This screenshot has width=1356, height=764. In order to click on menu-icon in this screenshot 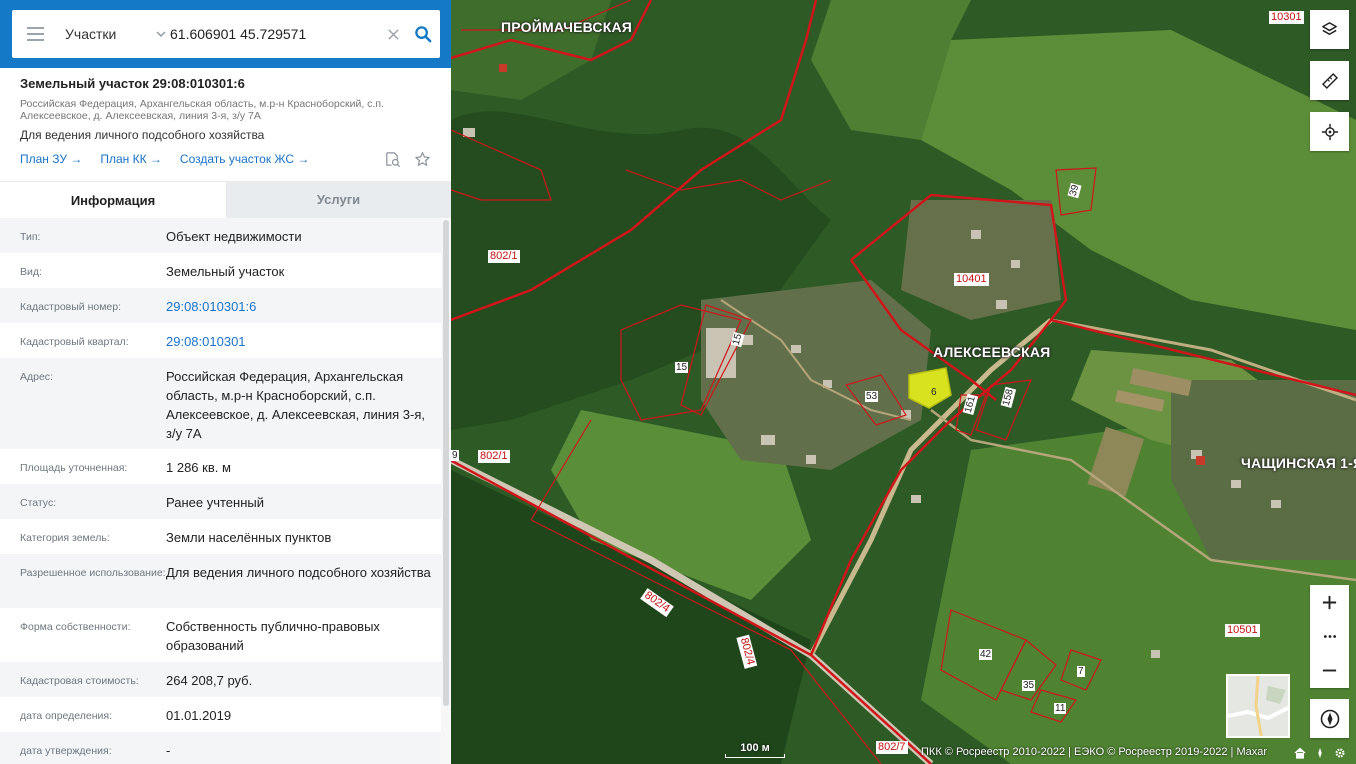, I will do `click(35, 34)`.